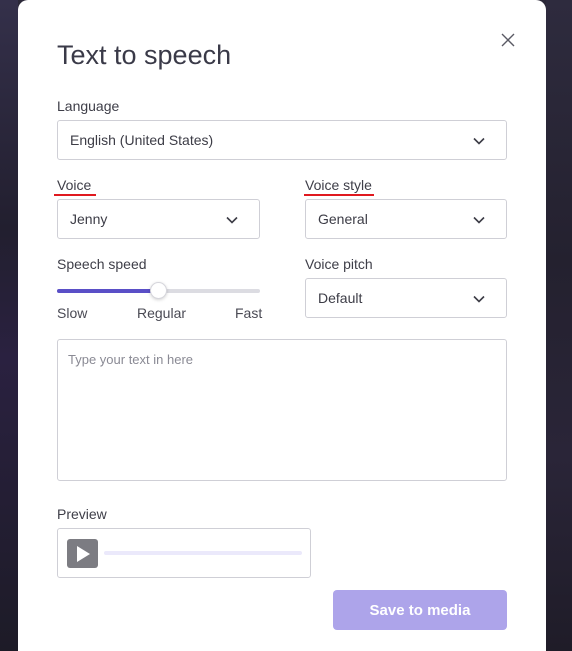 This screenshot has height=651, width=572. I want to click on speed-max-label: Fast, so click(249, 313).